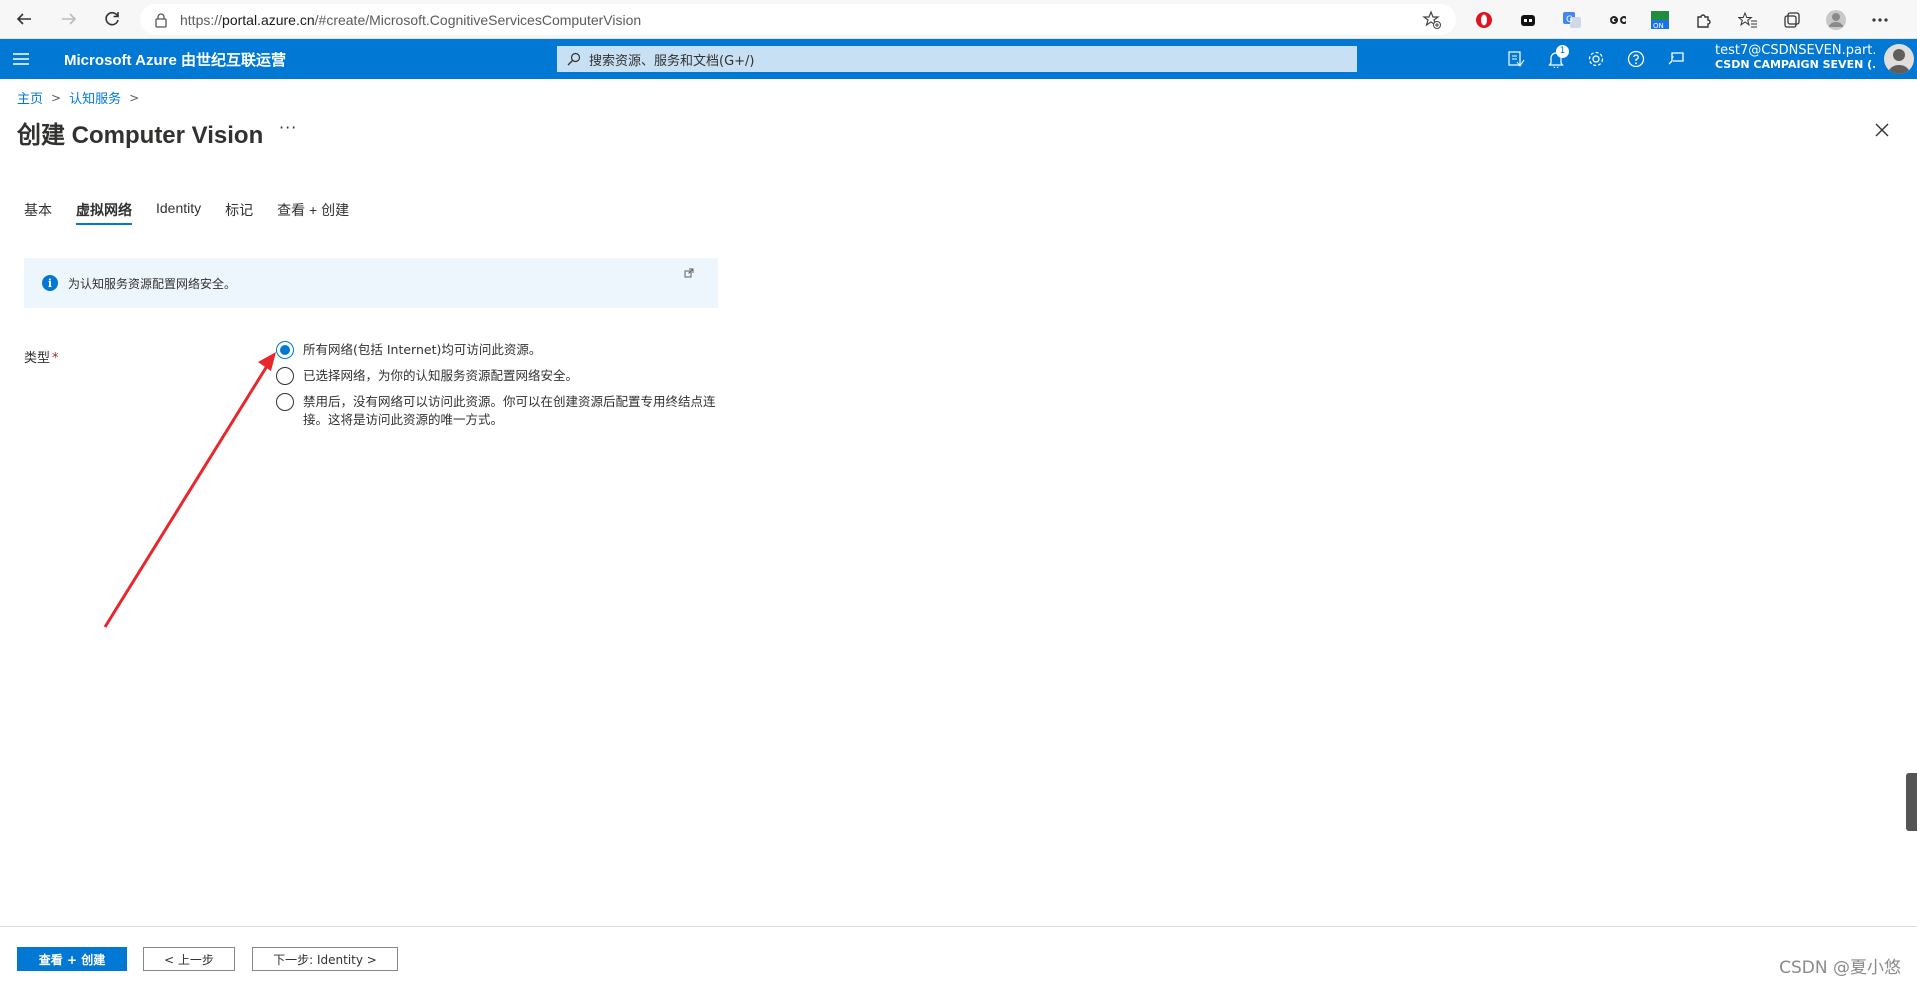 The width and height of the screenshot is (1917, 990). Describe the element at coordinates (422, 349) in the screenshot. I see `radio-label: 所有网络(包括 Internet)均可访问此资源。` at that location.